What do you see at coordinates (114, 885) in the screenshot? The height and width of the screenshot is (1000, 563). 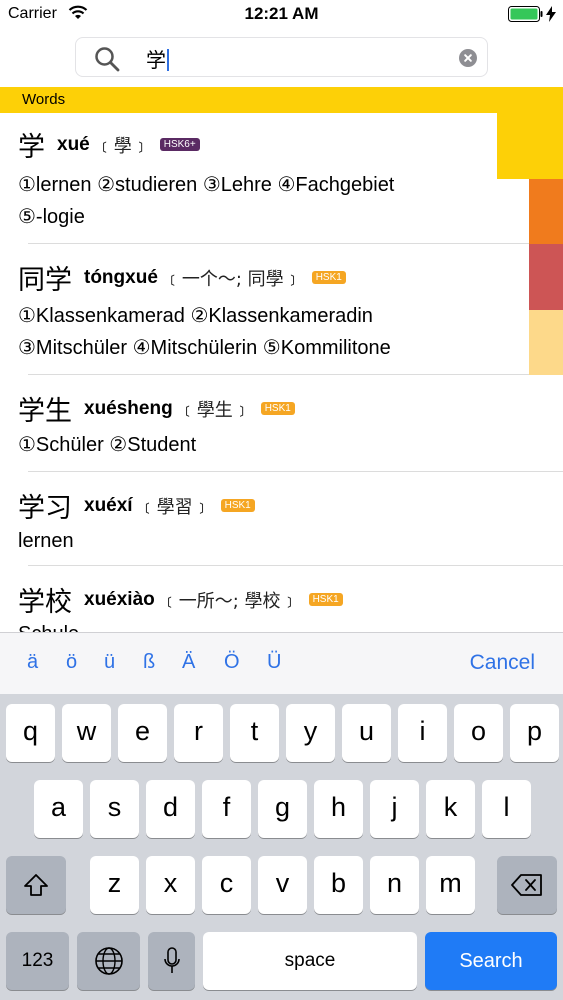 I see `key-z: z` at bounding box center [114, 885].